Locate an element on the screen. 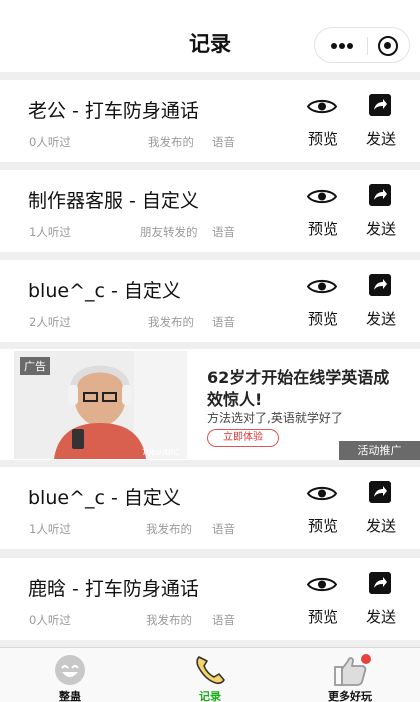 This screenshot has height=702, width=420. tab-bar: 整蛊 记录 更多好玩 is located at coordinates (210, 674).